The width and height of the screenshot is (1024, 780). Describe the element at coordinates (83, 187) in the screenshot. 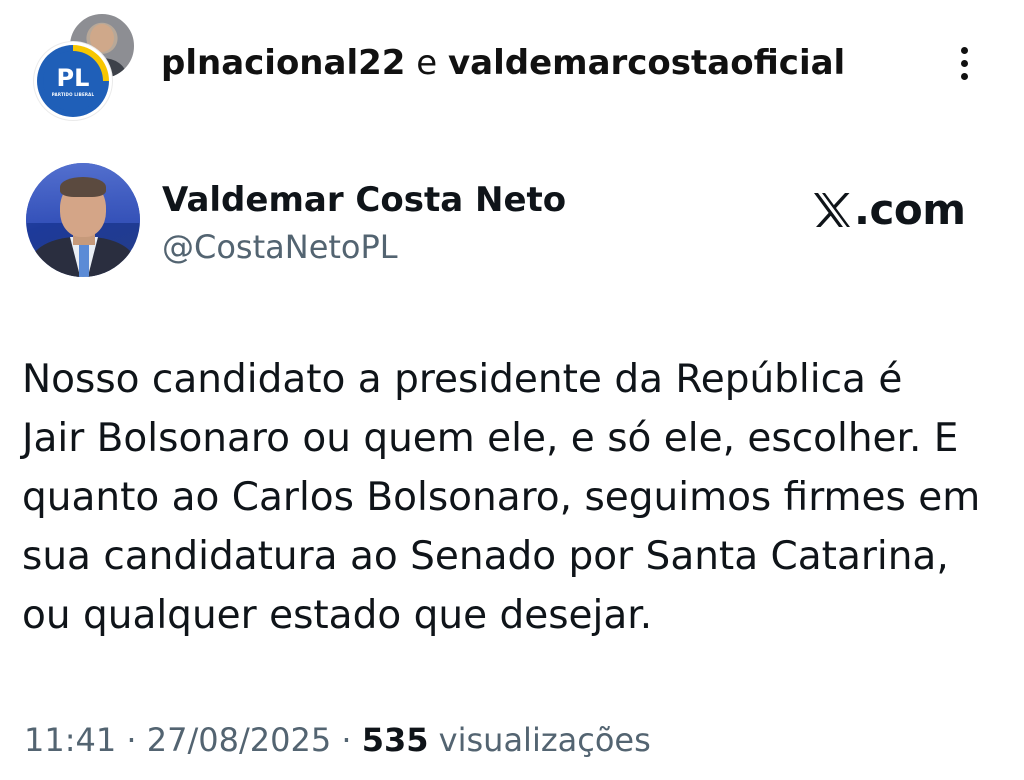

I see `avatar-hair` at that location.